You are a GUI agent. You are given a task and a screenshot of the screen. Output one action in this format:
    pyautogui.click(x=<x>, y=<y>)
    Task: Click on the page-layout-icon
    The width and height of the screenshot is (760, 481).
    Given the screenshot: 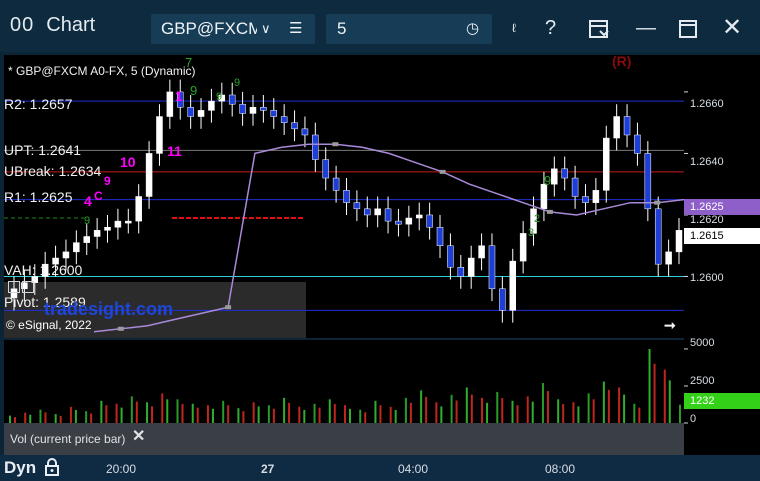 What is the action you would take?
    pyautogui.click(x=599, y=28)
    